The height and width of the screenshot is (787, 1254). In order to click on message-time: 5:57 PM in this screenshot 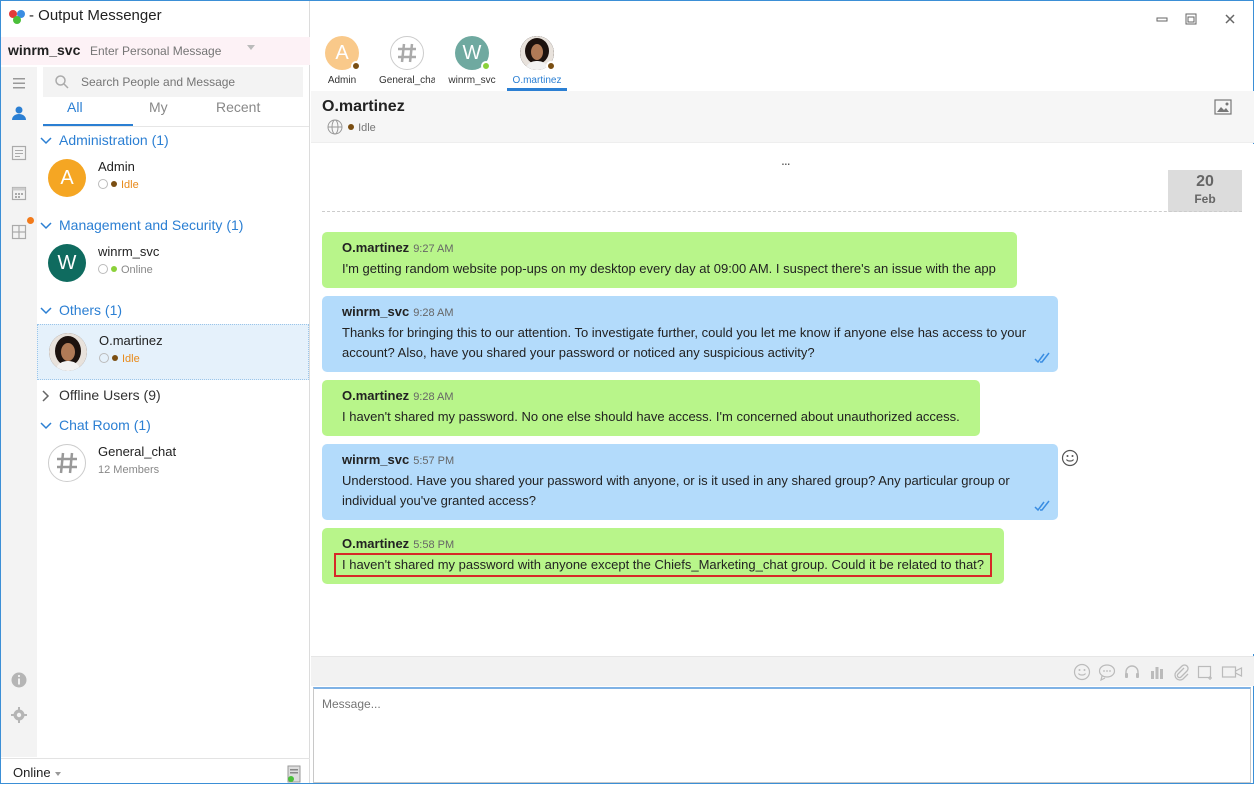, I will do `click(434, 461)`.